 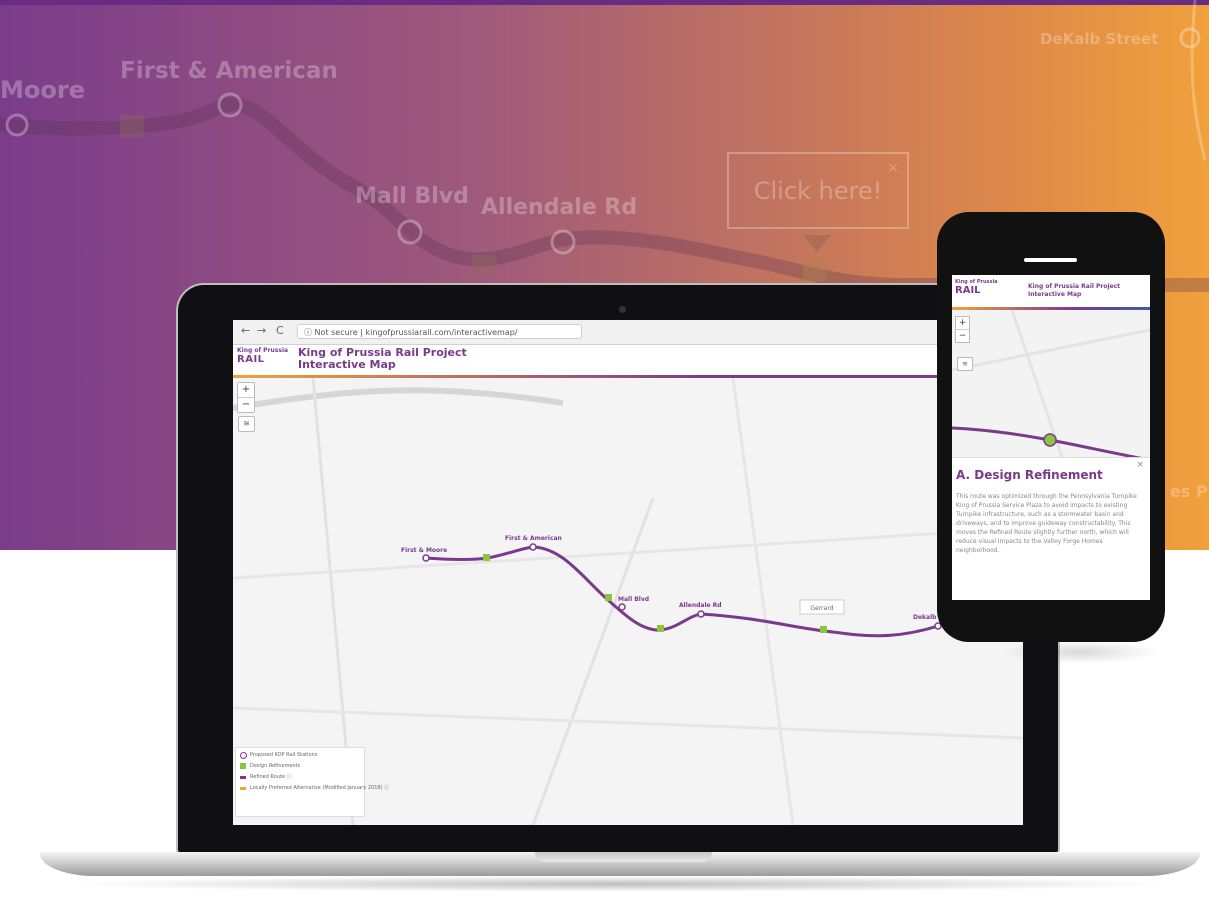 I want to click on legend-label: Proposed KOP Rail Stations, so click(x=284, y=755).